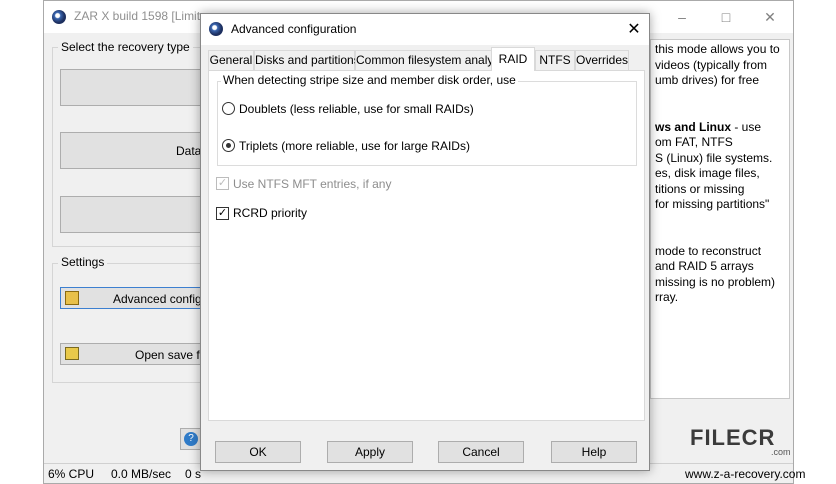 The image size is (836, 484). What do you see at coordinates (707, 173) in the screenshot?
I see `help-text-line: es, disk image files,` at bounding box center [707, 173].